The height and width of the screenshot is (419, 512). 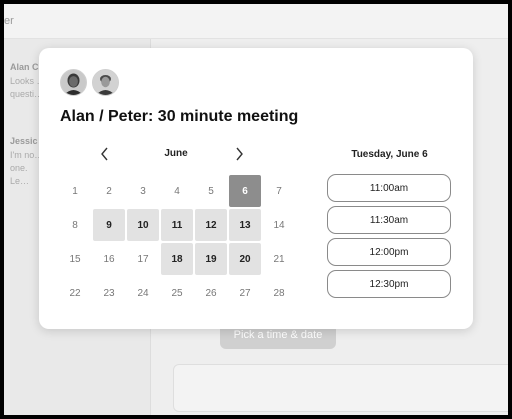 I want to click on calendar-day: 24, so click(x=143, y=293).